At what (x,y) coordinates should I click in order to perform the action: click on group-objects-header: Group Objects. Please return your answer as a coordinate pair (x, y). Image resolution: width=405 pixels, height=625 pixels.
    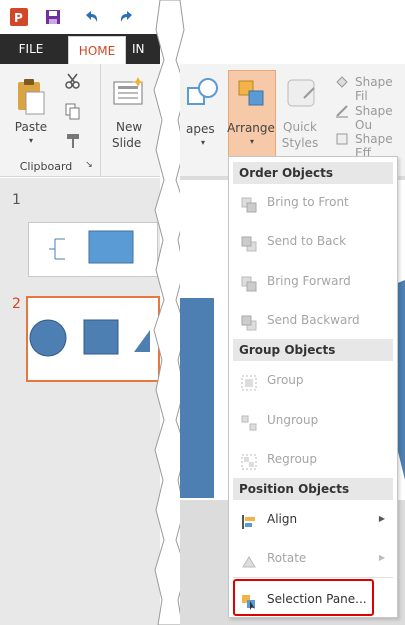
    Looking at the image, I should click on (313, 350).